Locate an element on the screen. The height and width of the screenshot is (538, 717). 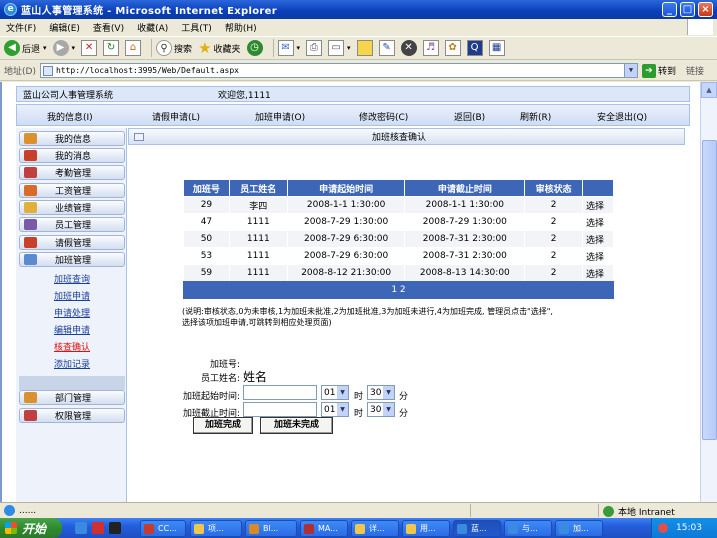
menu-file: 文件(F) is located at coordinates (21, 27).